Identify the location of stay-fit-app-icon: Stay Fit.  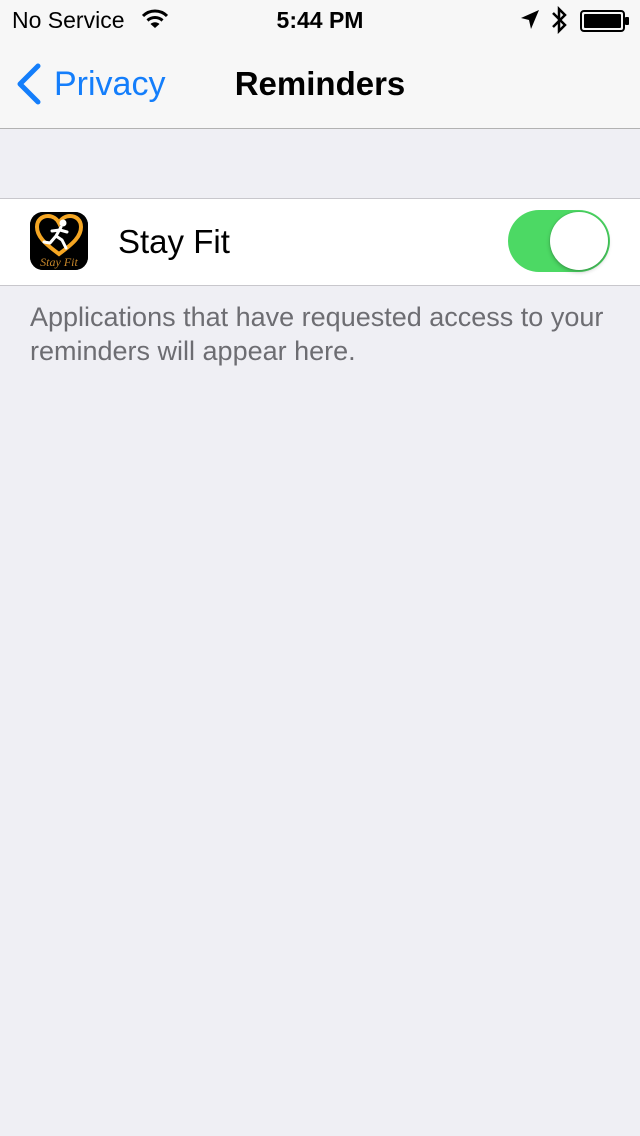
(59, 241).